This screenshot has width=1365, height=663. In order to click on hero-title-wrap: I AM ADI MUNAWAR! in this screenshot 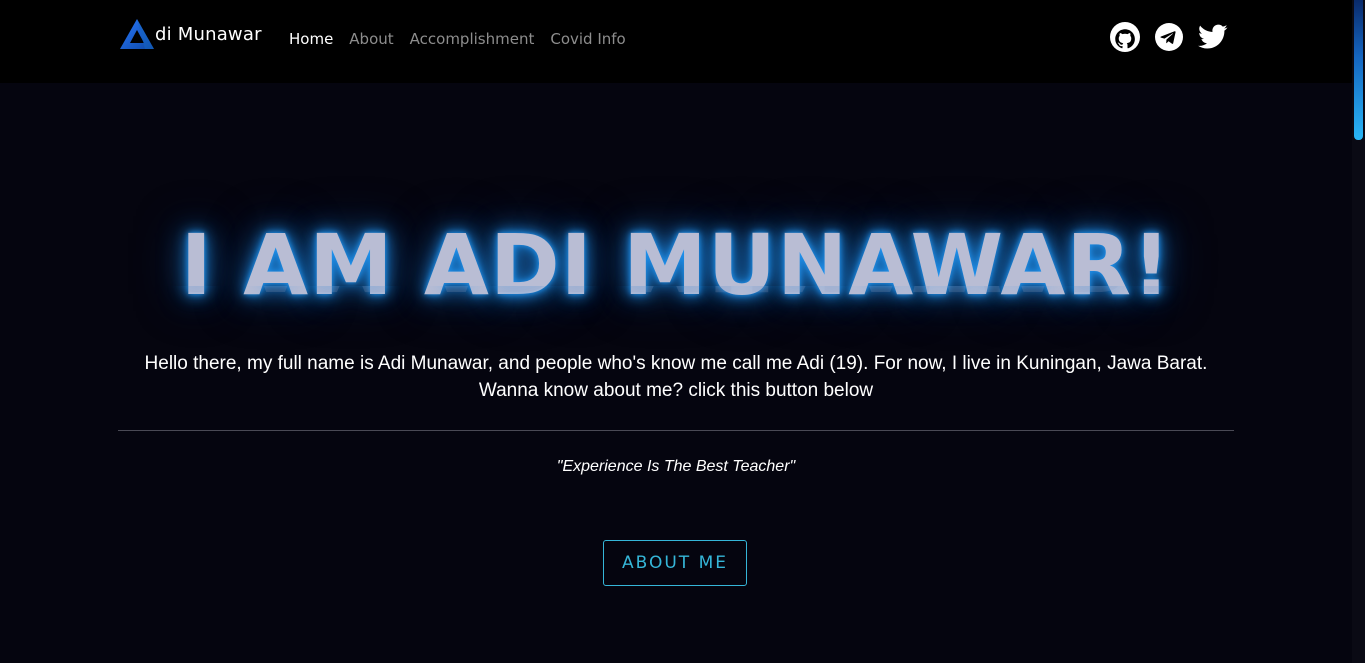, I will do `click(676, 265)`.